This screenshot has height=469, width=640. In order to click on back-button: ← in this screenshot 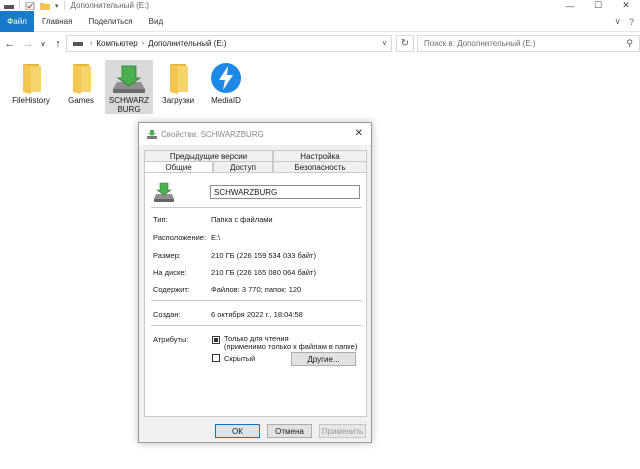, I will do `click(10, 44)`.